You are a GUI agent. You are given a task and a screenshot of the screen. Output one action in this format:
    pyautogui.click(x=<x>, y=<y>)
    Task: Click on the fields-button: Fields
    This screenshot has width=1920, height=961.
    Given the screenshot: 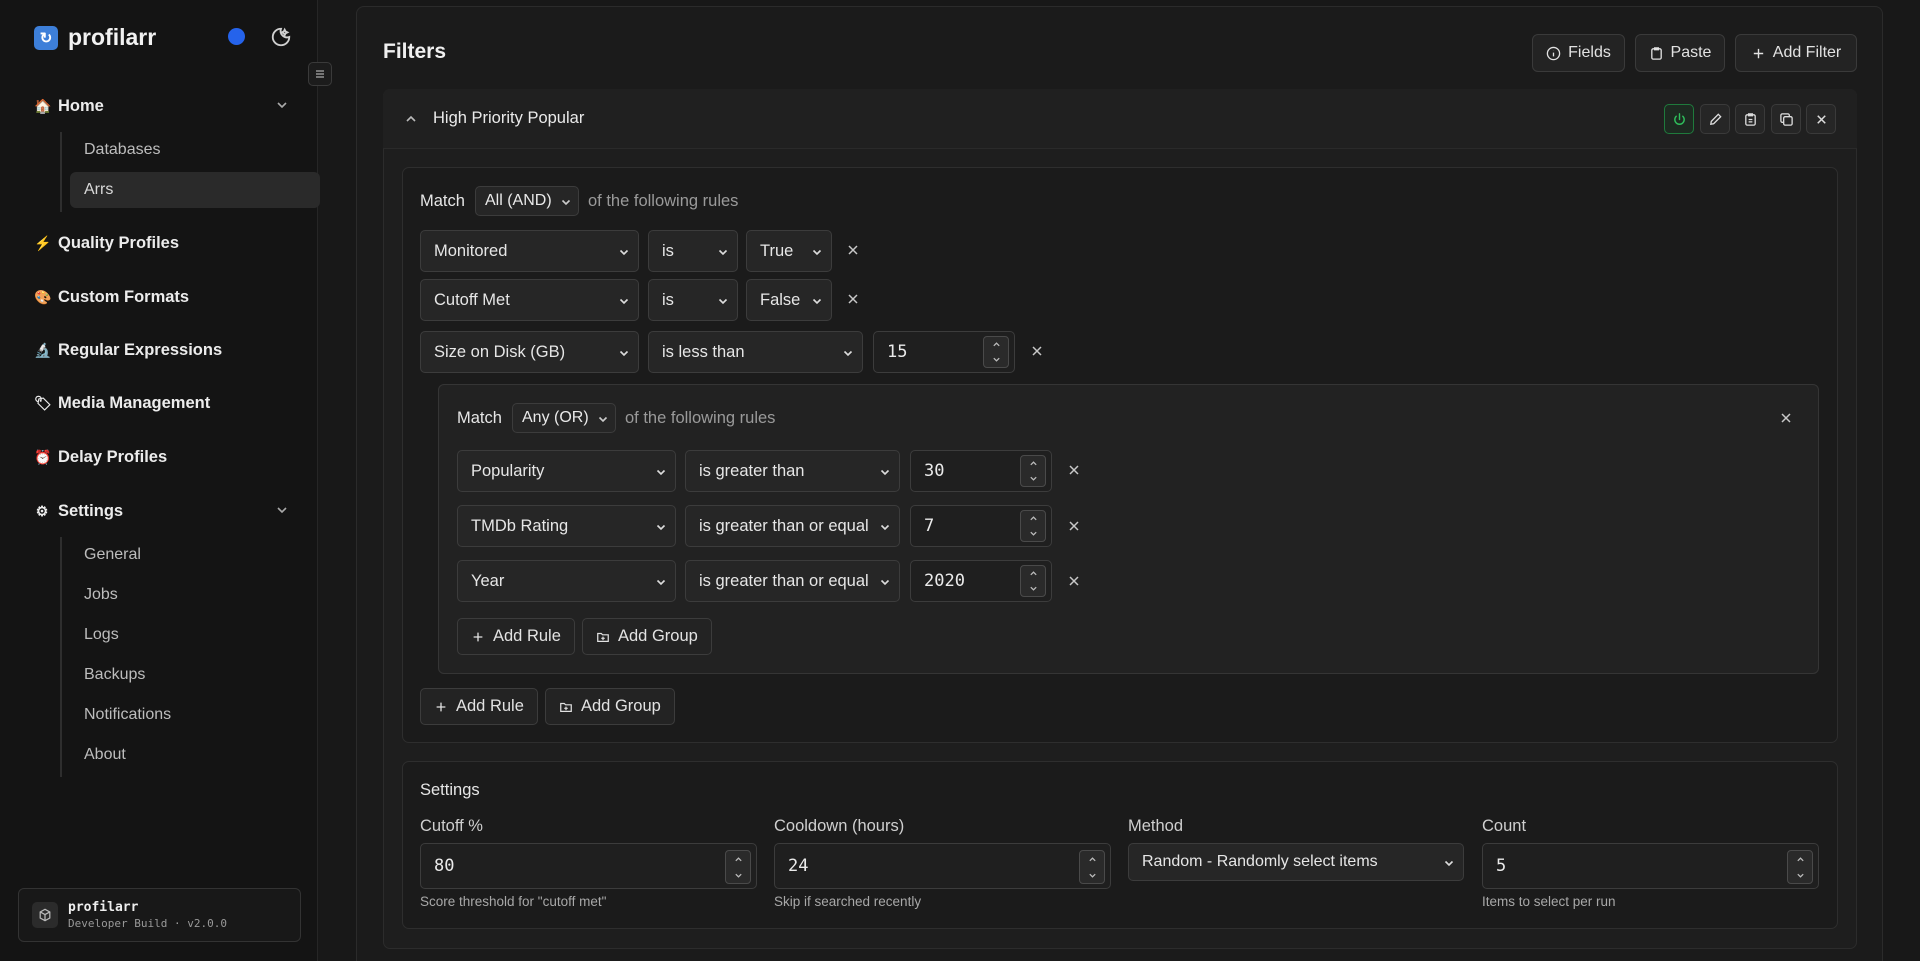 What is the action you would take?
    pyautogui.click(x=1578, y=53)
    